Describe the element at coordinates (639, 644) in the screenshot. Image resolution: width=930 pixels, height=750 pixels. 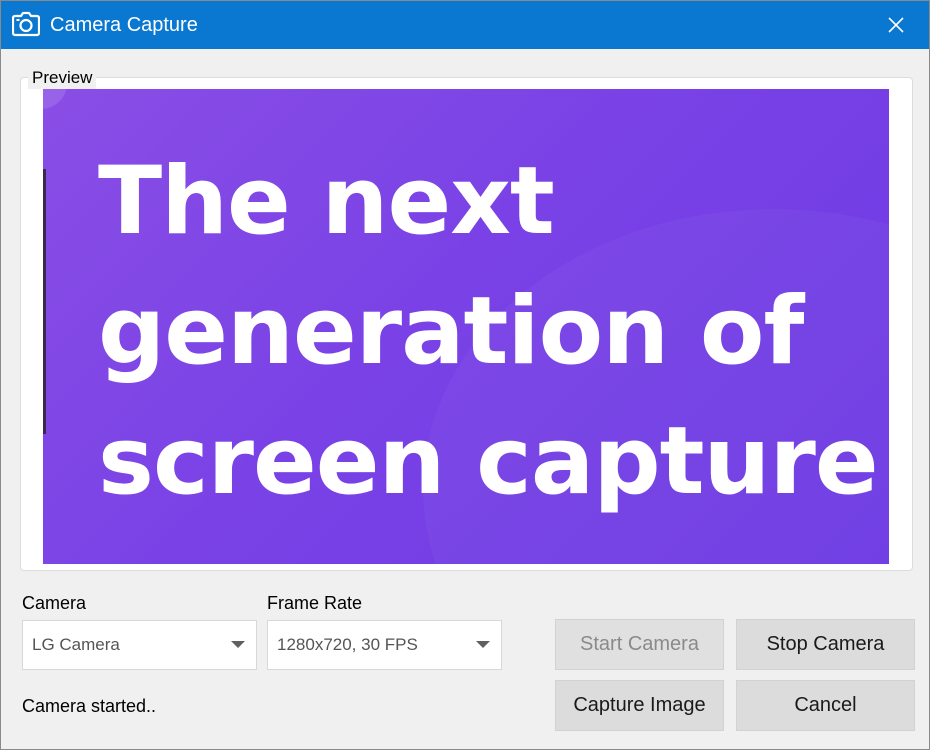
I see `start-camera-button: Start Camera` at that location.